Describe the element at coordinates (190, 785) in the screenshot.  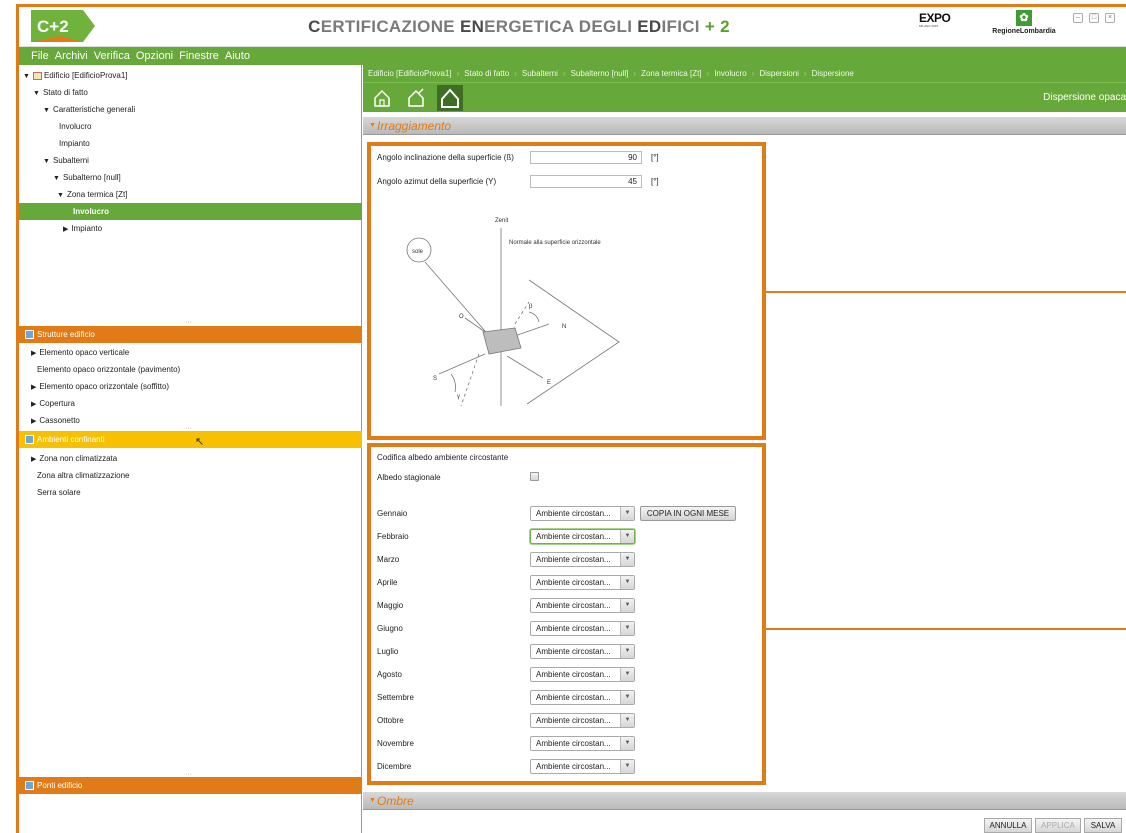
I see `section-ponti-header: Ponti edificio` at that location.